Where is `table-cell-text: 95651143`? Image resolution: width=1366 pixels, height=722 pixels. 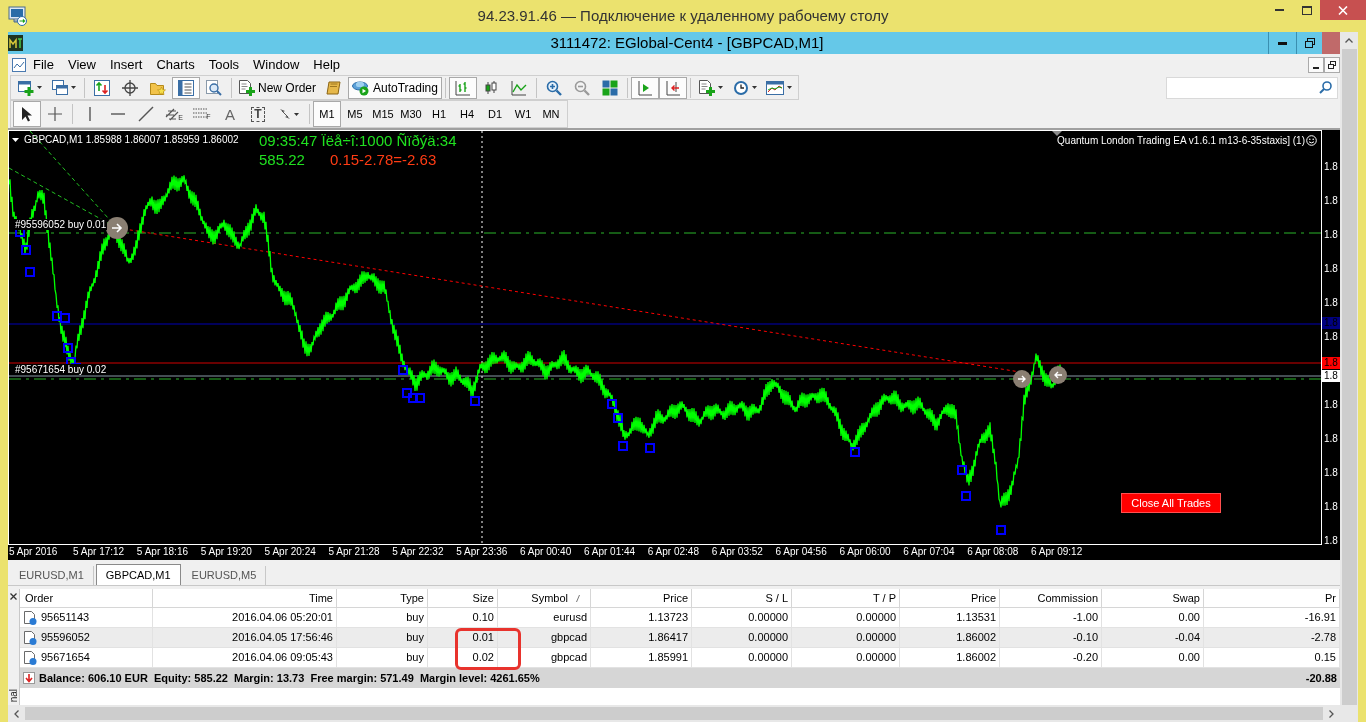
table-cell-text: 95651143 is located at coordinates (65, 618).